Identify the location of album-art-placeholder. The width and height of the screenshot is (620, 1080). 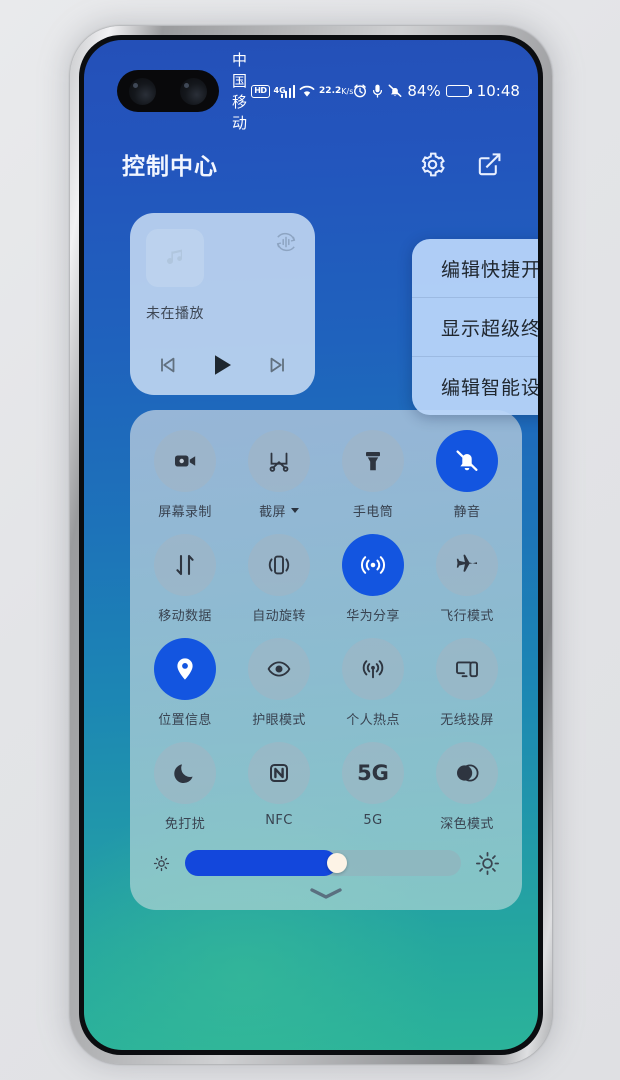
(175, 258).